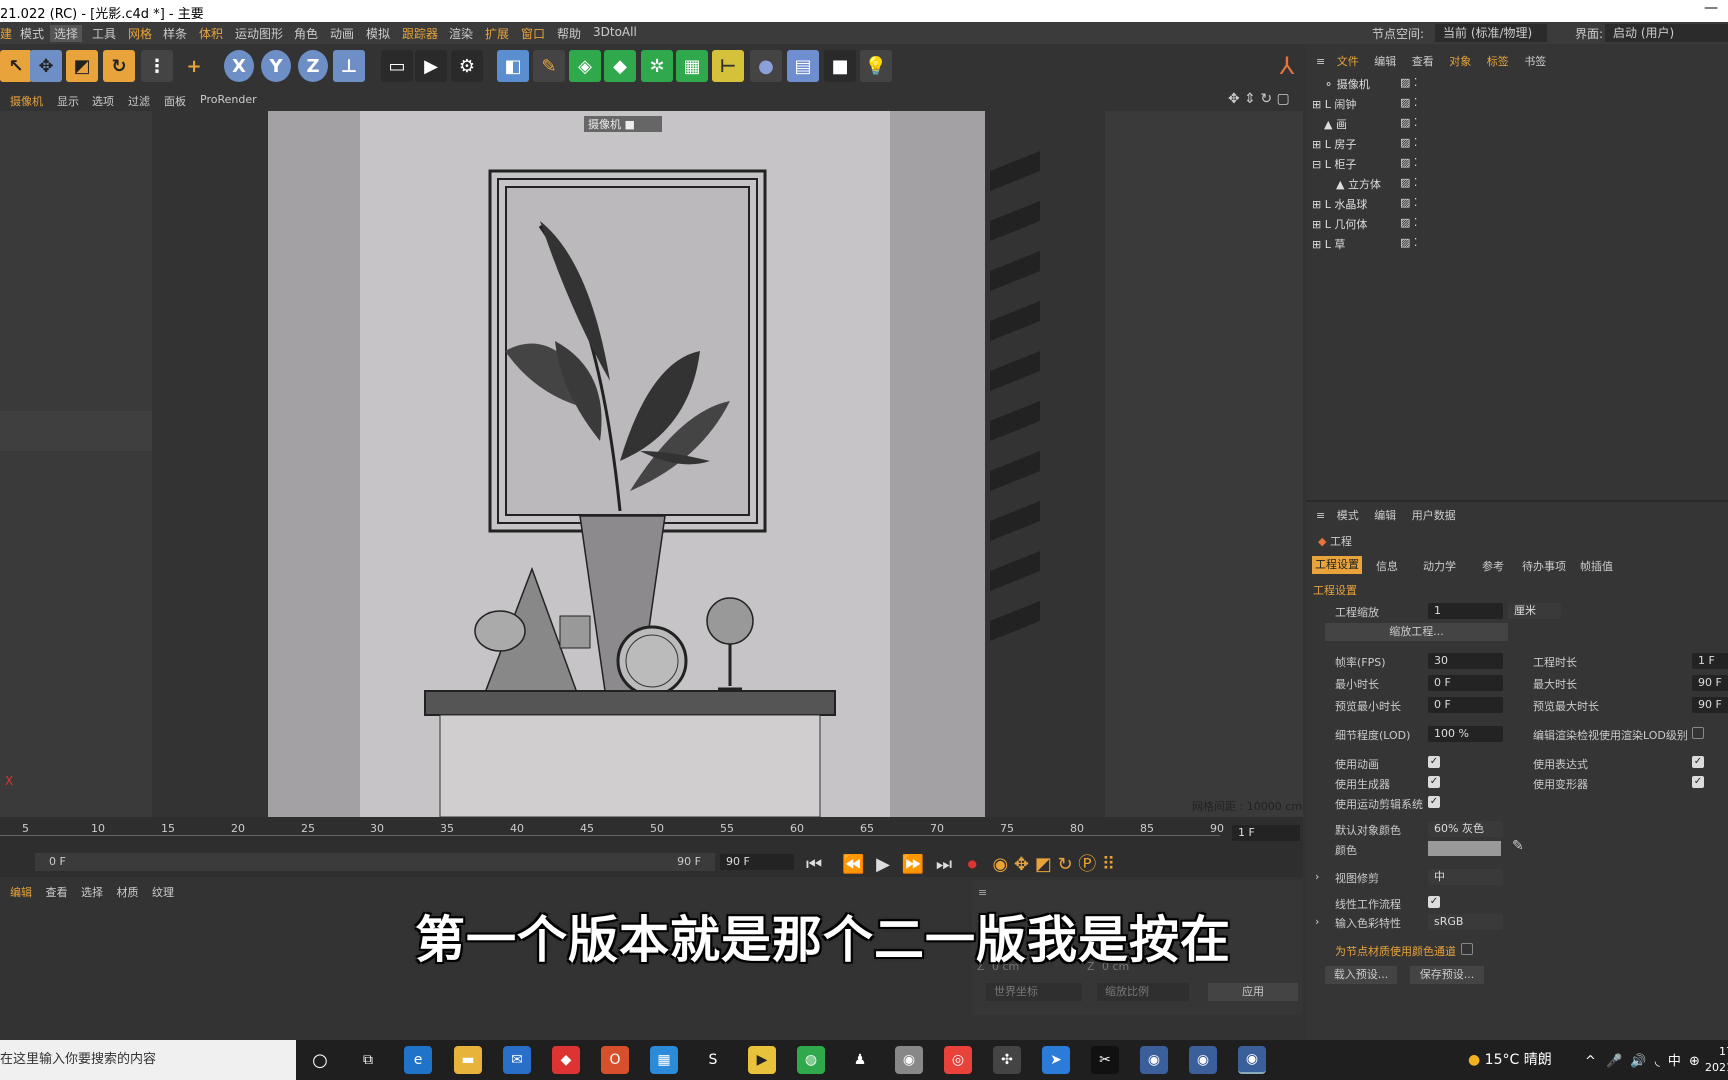 Image resolution: width=1728 pixels, height=1080 pixels. I want to click on use-motion-checkbox: ✓, so click(1434, 802).